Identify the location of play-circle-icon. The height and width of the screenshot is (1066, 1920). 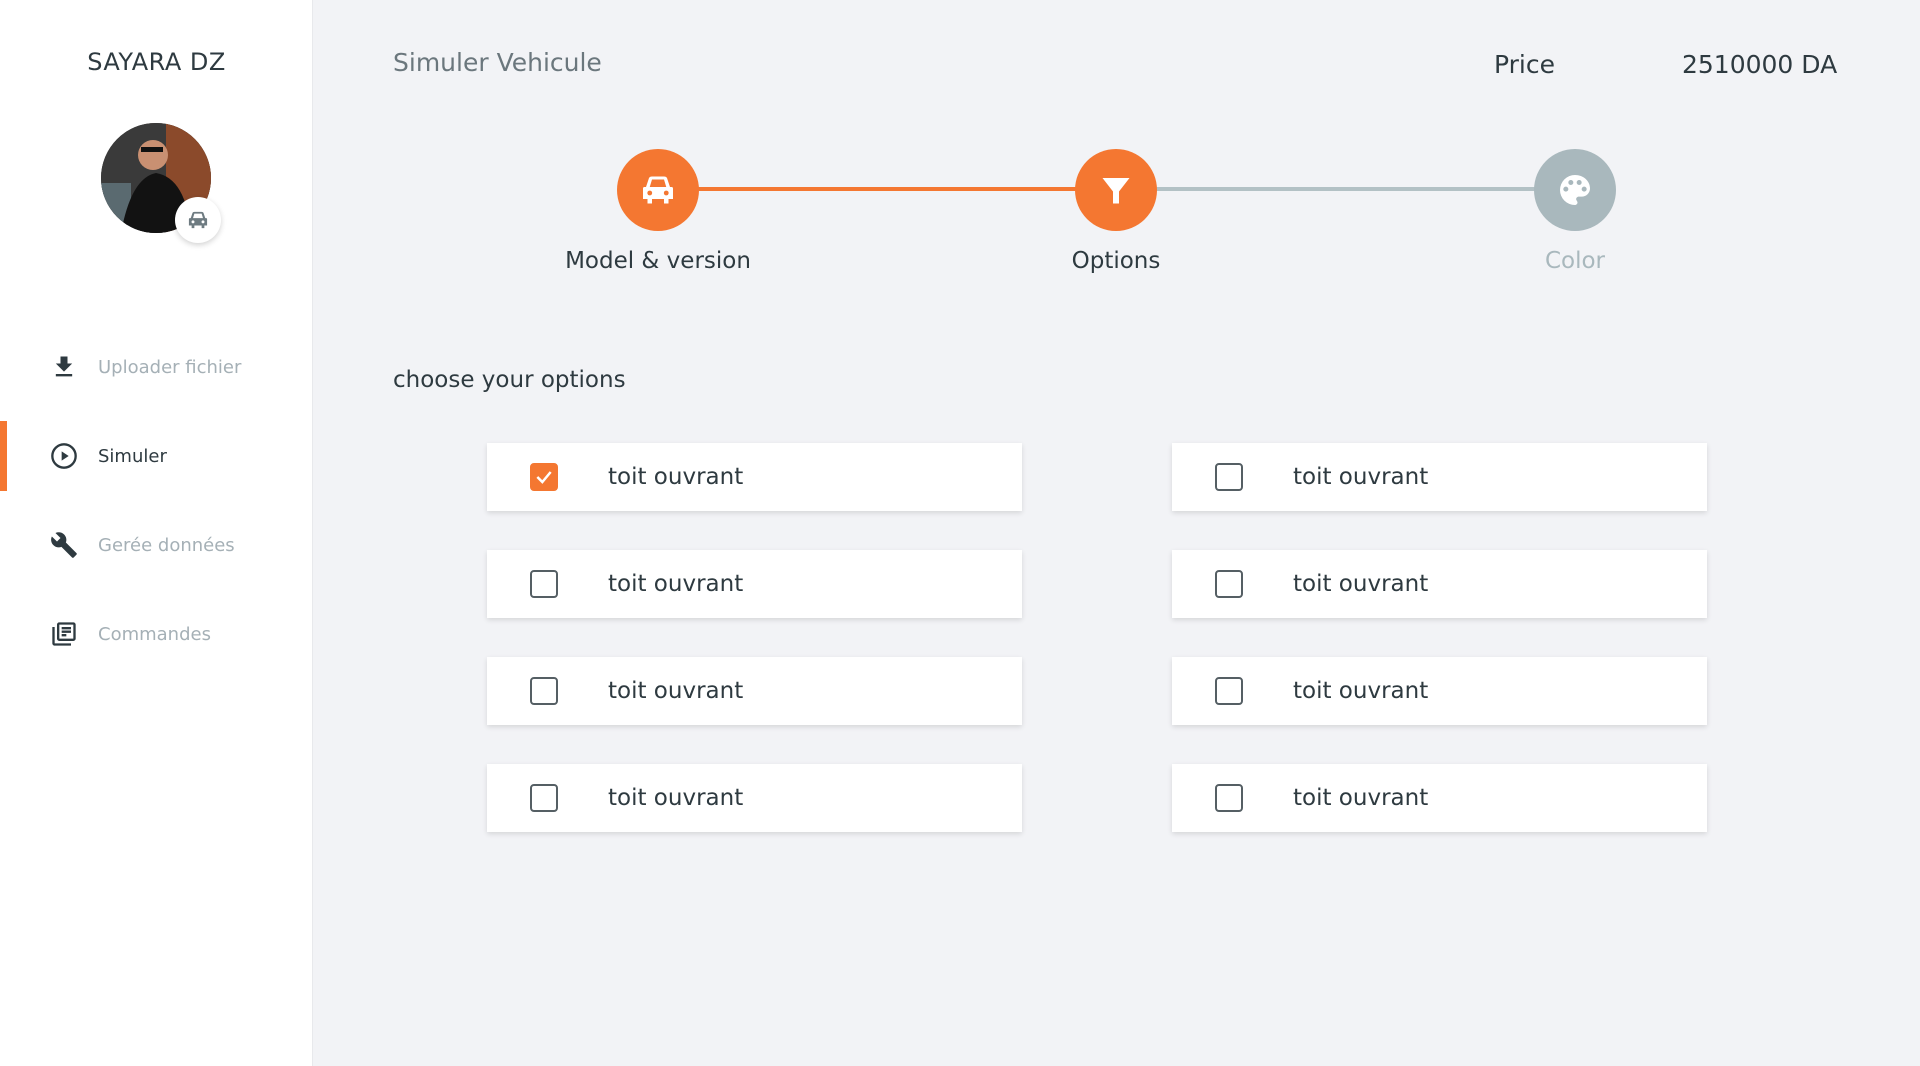
(64, 456).